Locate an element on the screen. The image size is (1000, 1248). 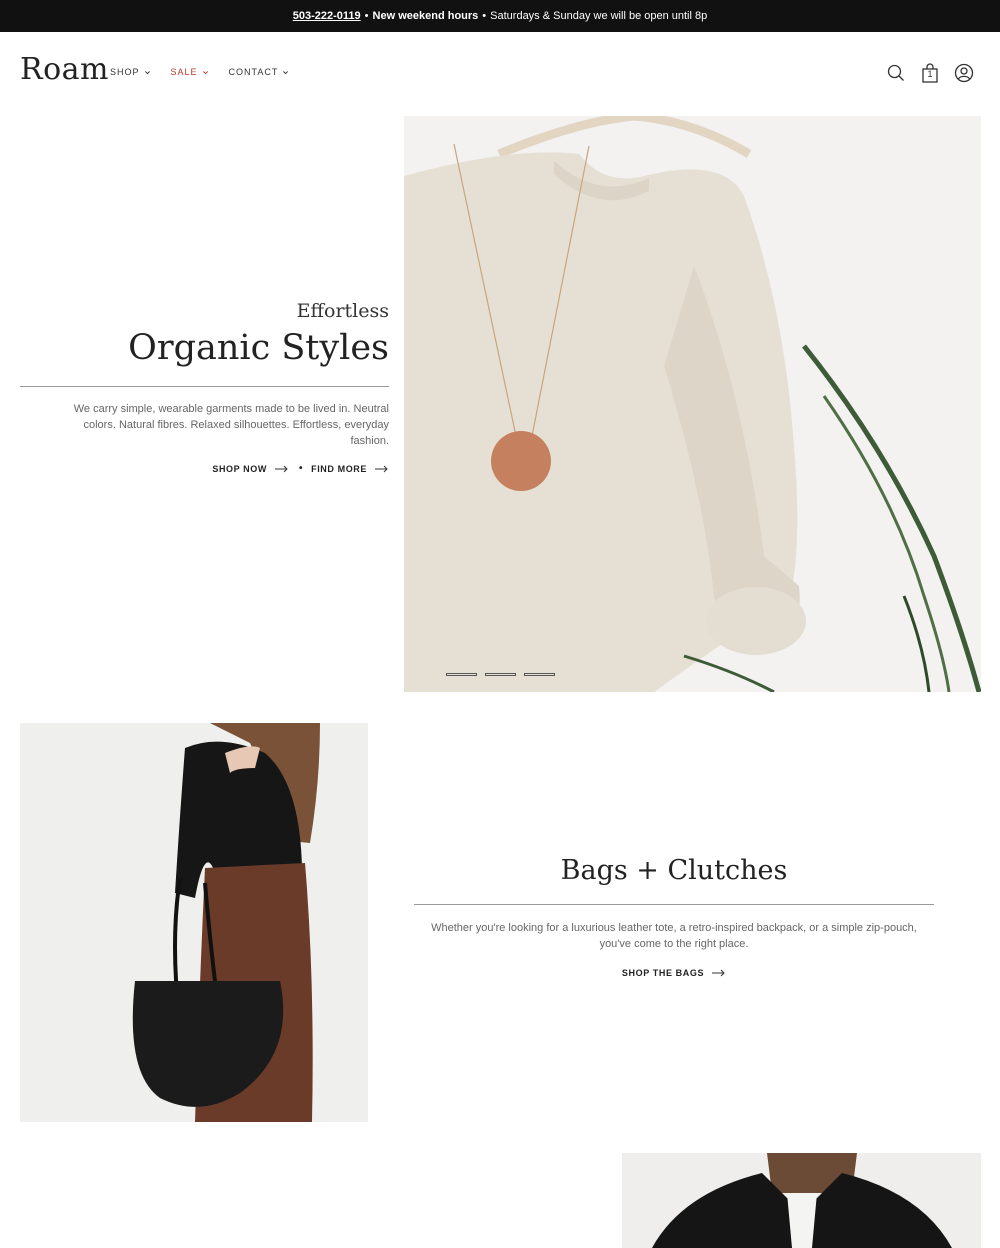
user-icon is located at coordinates (964, 73).